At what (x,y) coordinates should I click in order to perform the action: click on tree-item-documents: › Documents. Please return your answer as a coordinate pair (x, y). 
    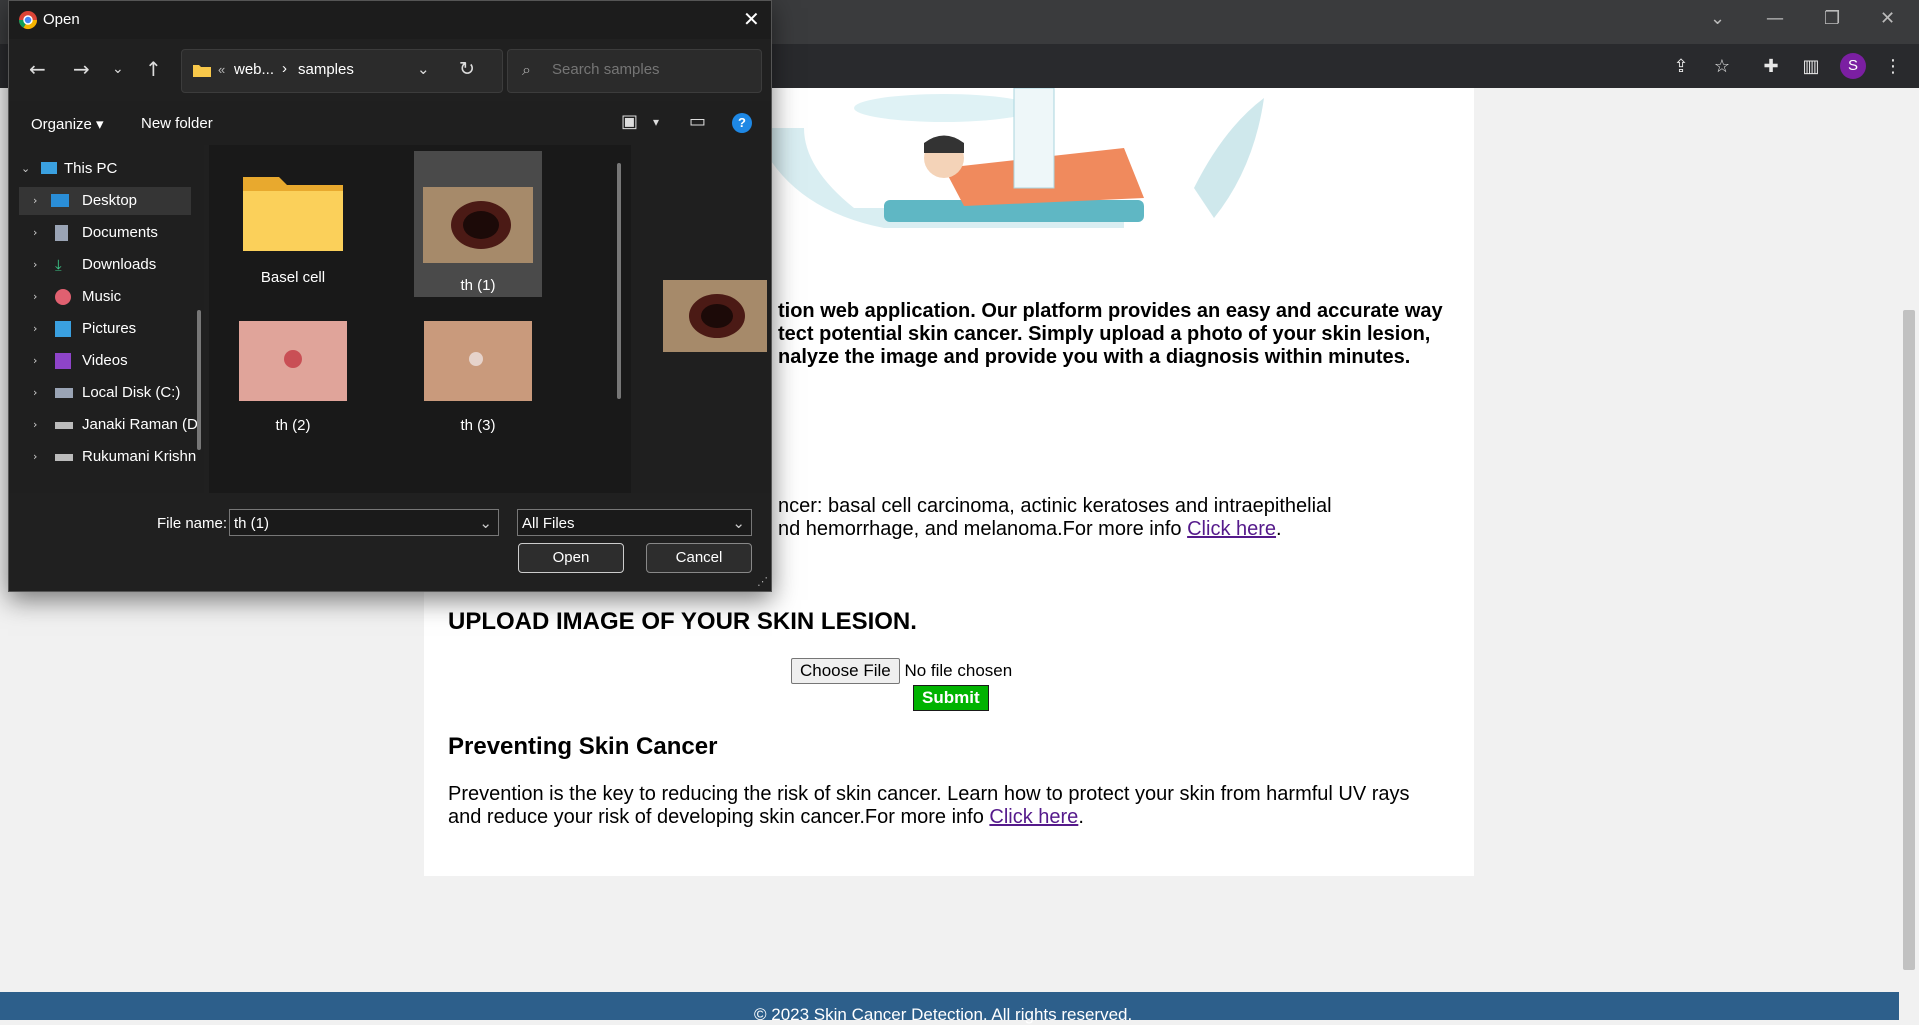
    Looking at the image, I should click on (108, 233).